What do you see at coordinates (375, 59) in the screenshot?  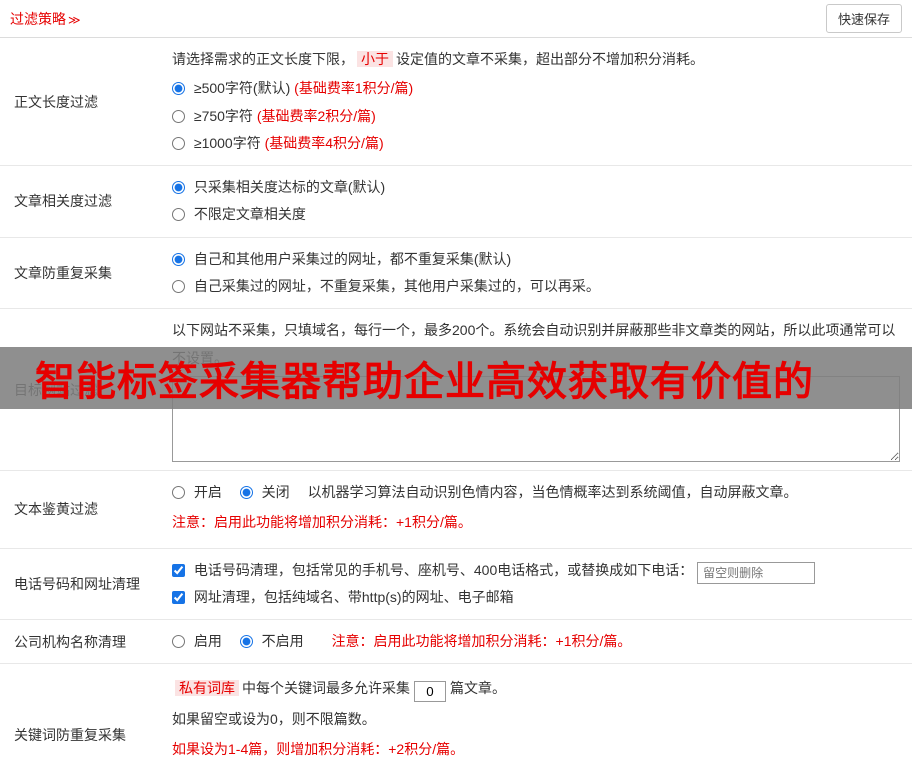 I see `highlight-less-than: 小于` at bounding box center [375, 59].